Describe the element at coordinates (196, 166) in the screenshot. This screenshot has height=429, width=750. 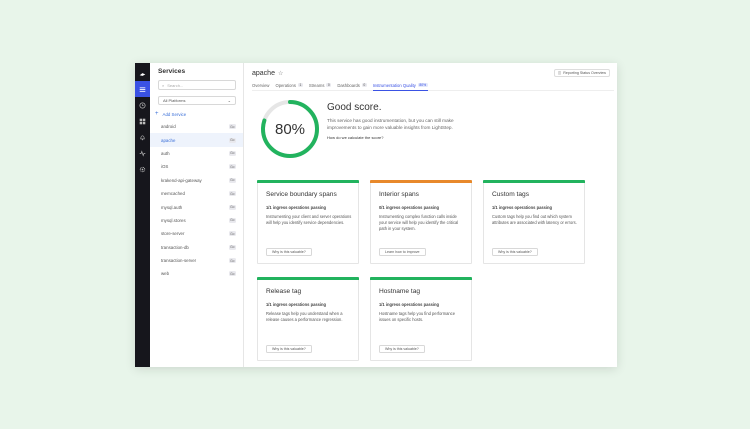
I see `service-item: iOS Go` at that location.